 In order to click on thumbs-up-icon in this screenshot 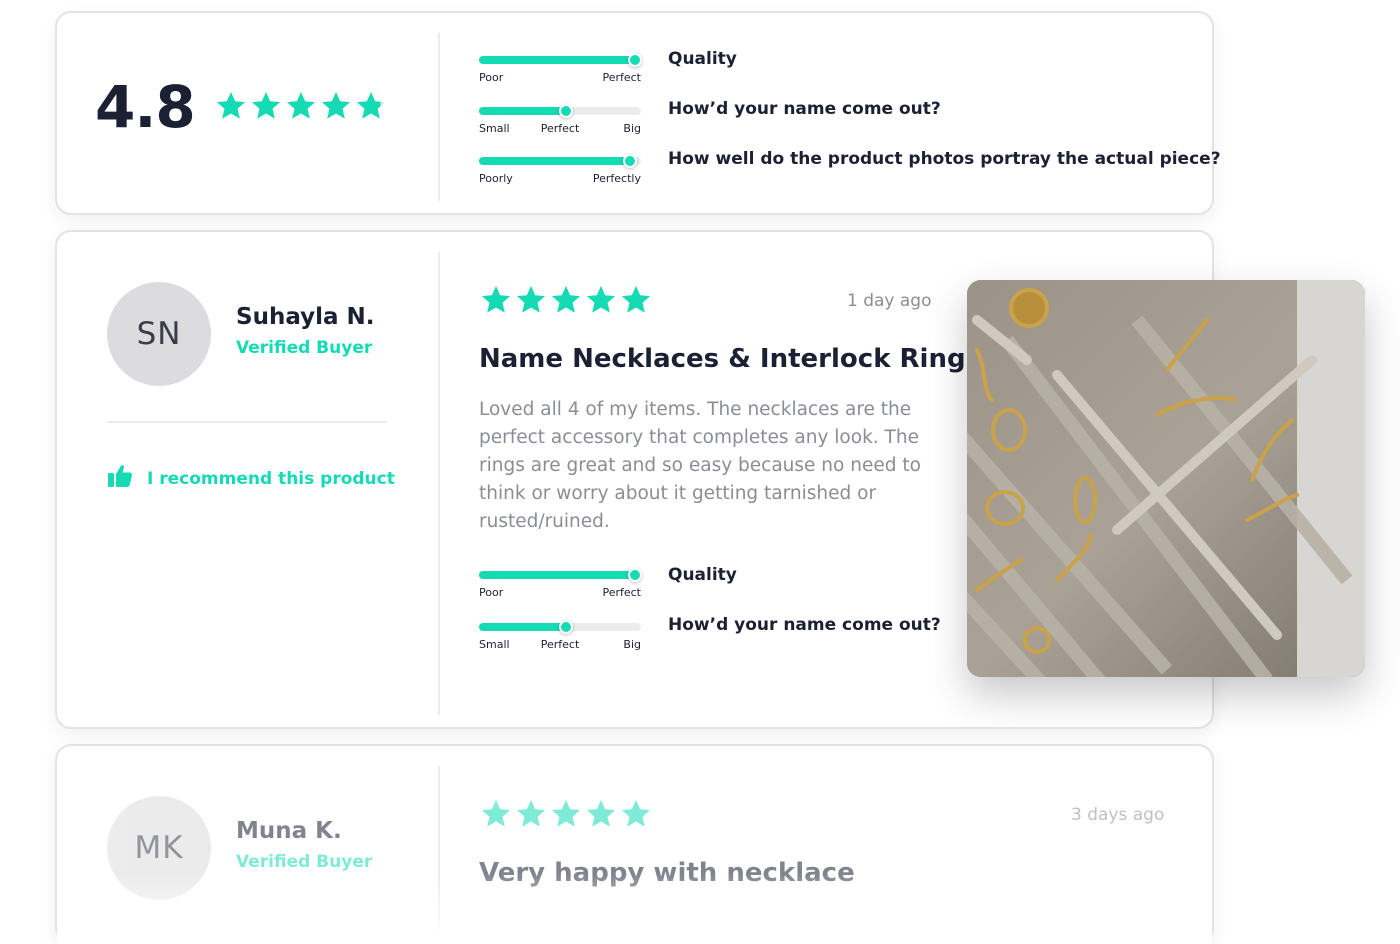, I will do `click(120, 478)`.